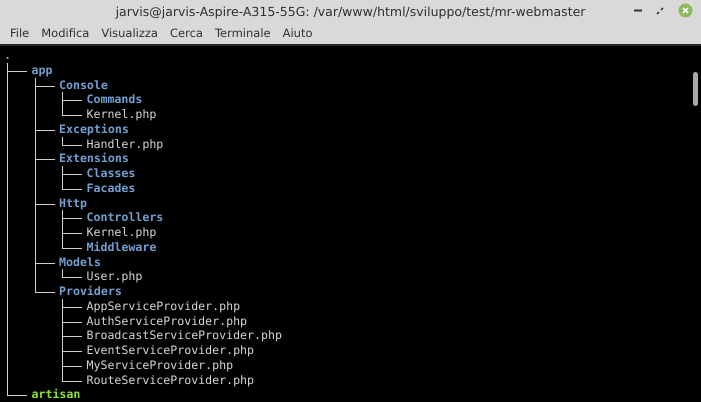 This screenshot has width=701, height=402. What do you see at coordinates (83, 85) in the screenshot?
I see `directory-name: Console` at bounding box center [83, 85].